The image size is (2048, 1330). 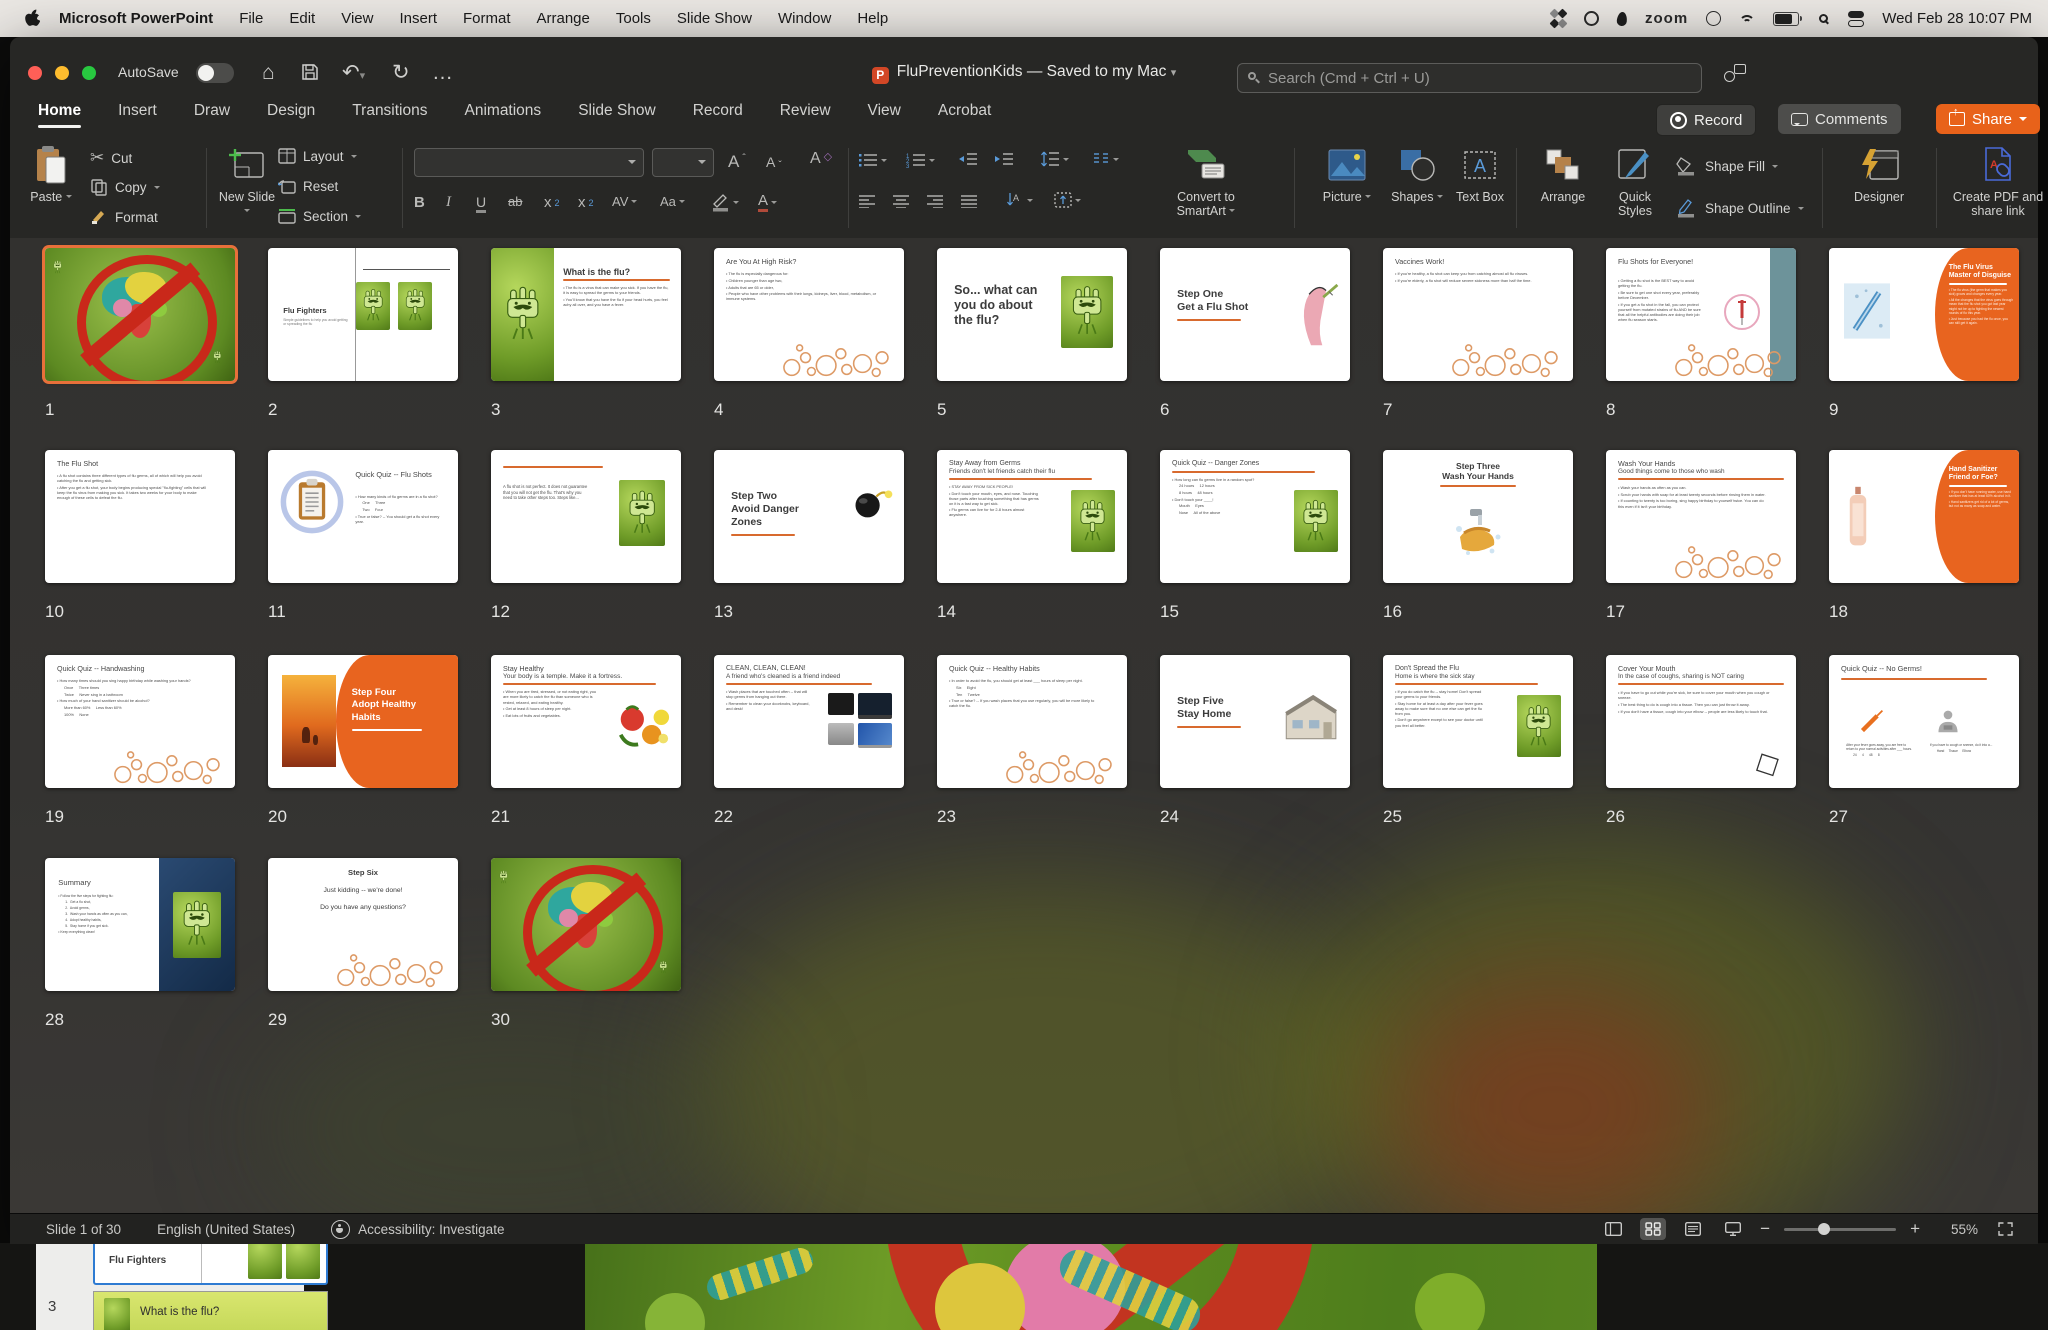 I want to click on tab-view: View, so click(x=884, y=115).